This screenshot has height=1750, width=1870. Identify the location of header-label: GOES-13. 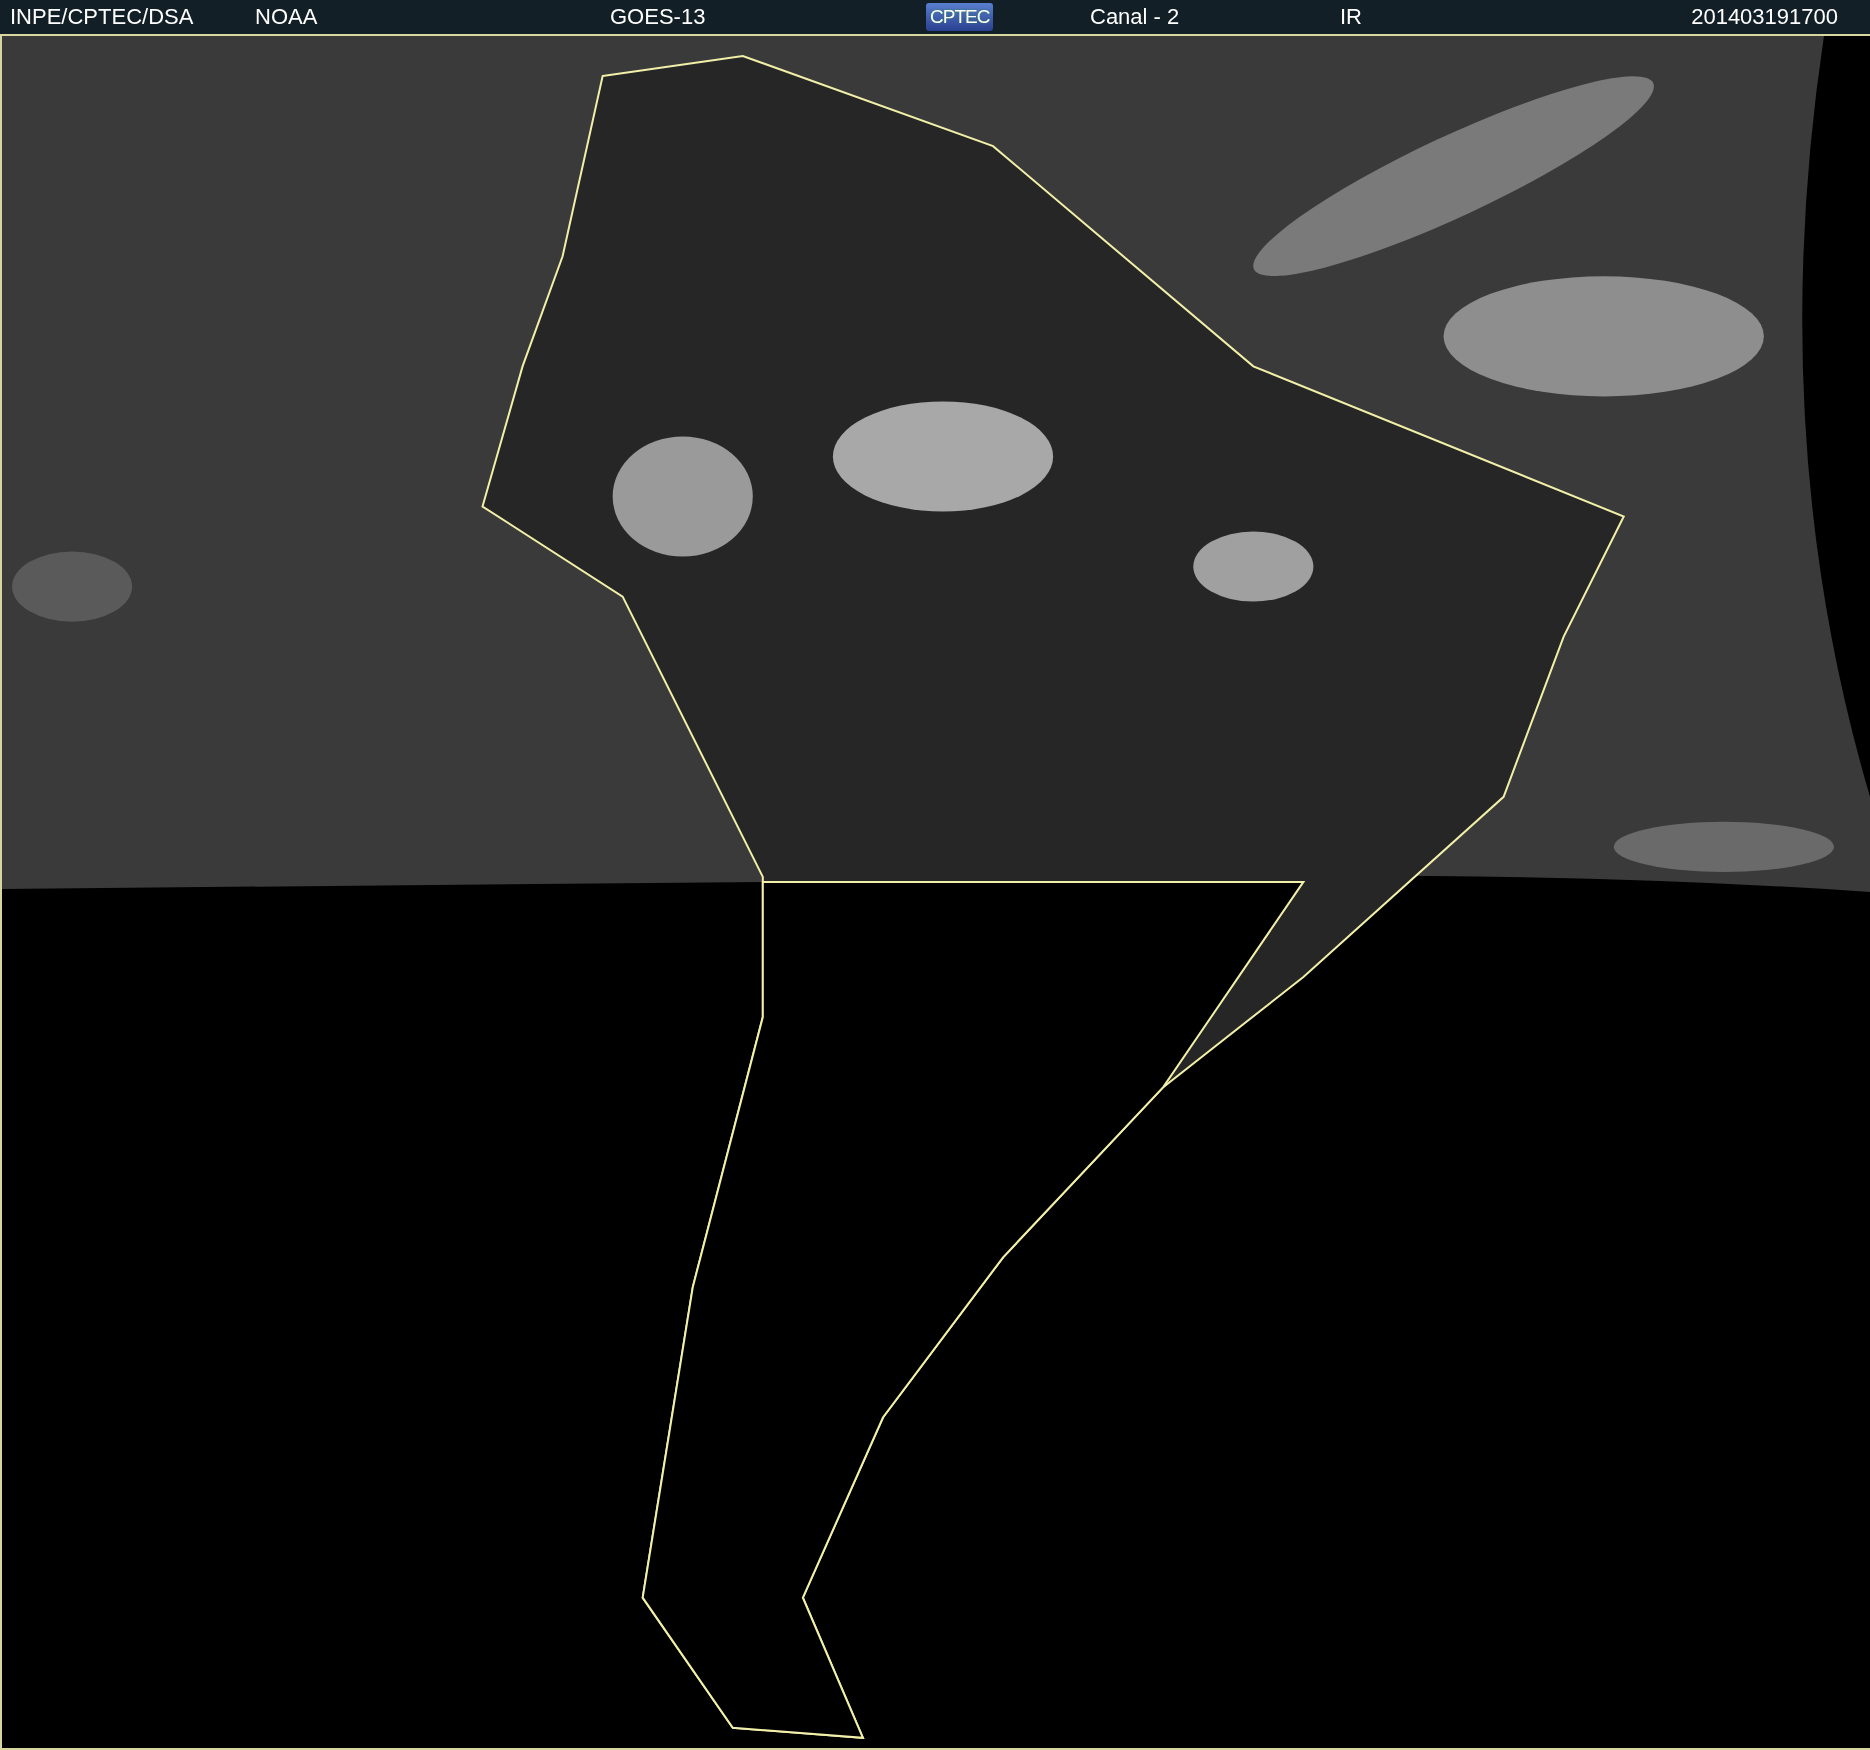
(658, 17).